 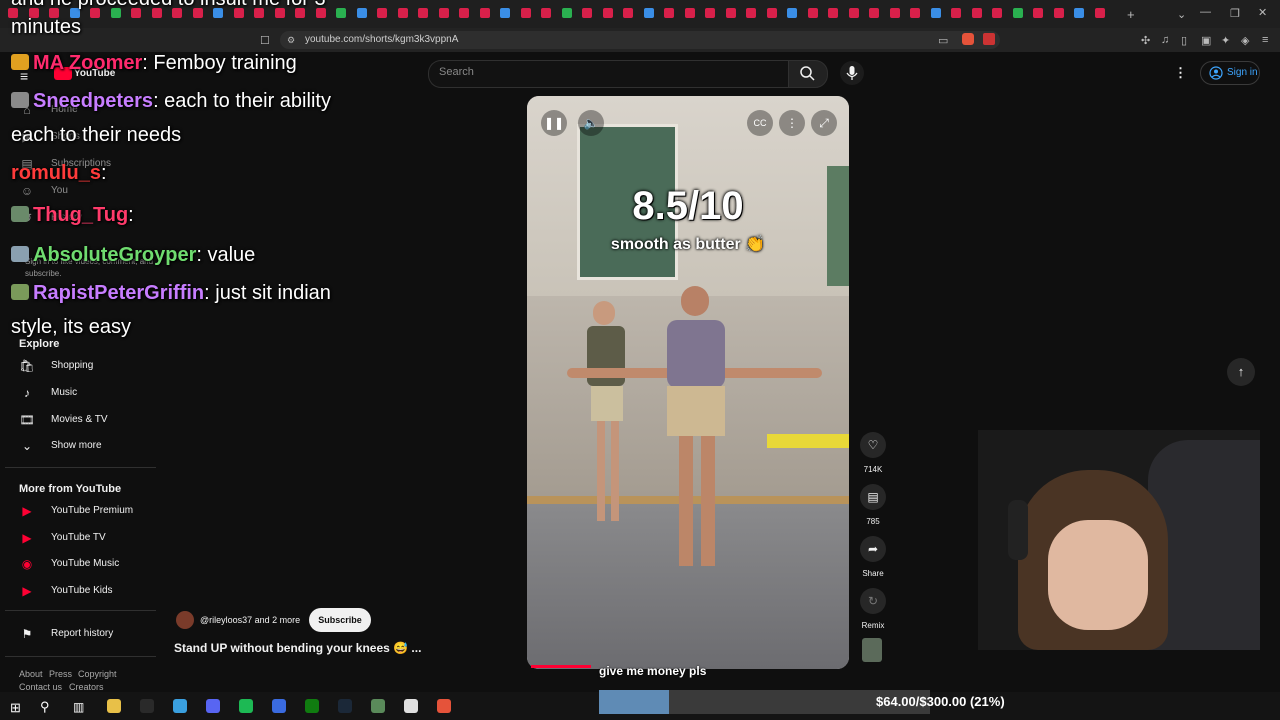 What do you see at coordinates (15, 708) in the screenshot?
I see `windows-start-icon: ⊞` at bounding box center [15, 708].